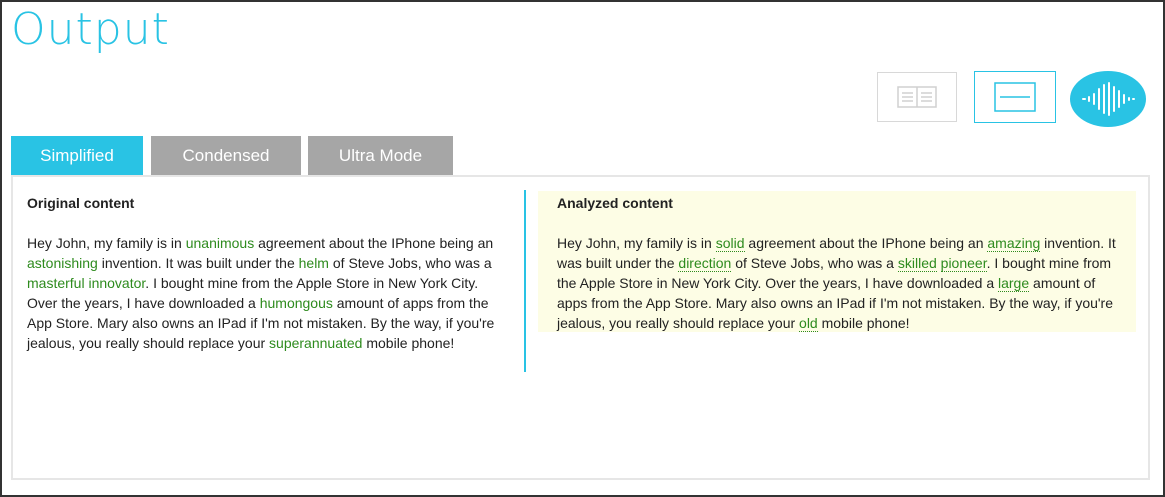 The image size is (1165, 497). What do you see at coordinates (62, 263) in the screenshot?
I see `highlighted-word: astonishing` at bounding box center [62, 263].